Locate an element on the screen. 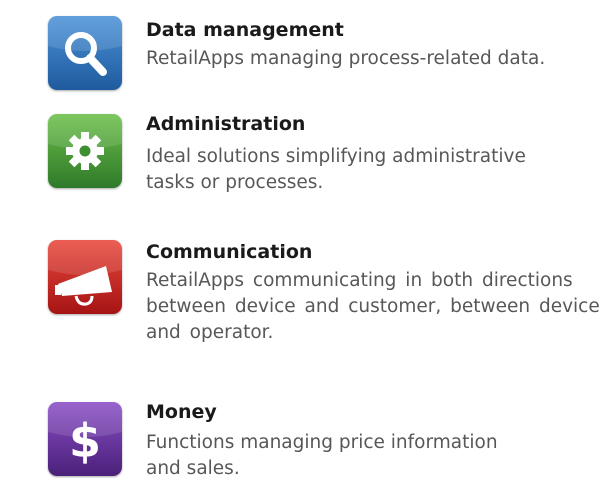 Image resolution: width=608 pixels, height=484 pixels. magnifier-icon is located at coordinates (85, 53).